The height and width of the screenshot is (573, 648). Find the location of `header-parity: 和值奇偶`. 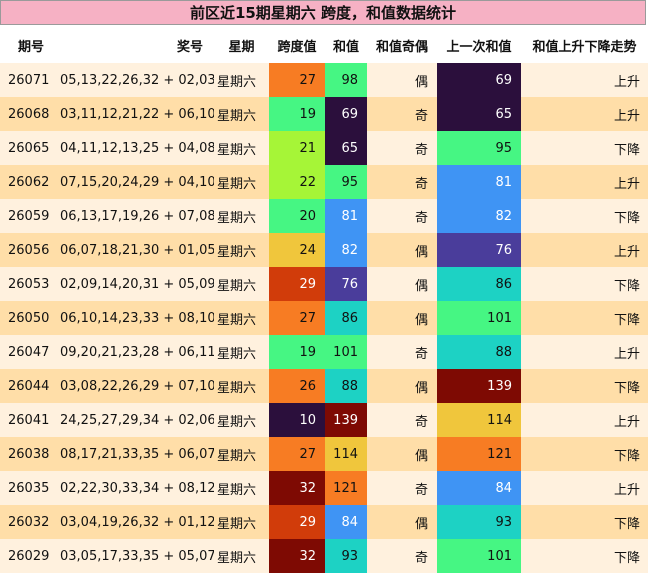

header-parity: 和值奇偶 is located at coordinates (402, 45).